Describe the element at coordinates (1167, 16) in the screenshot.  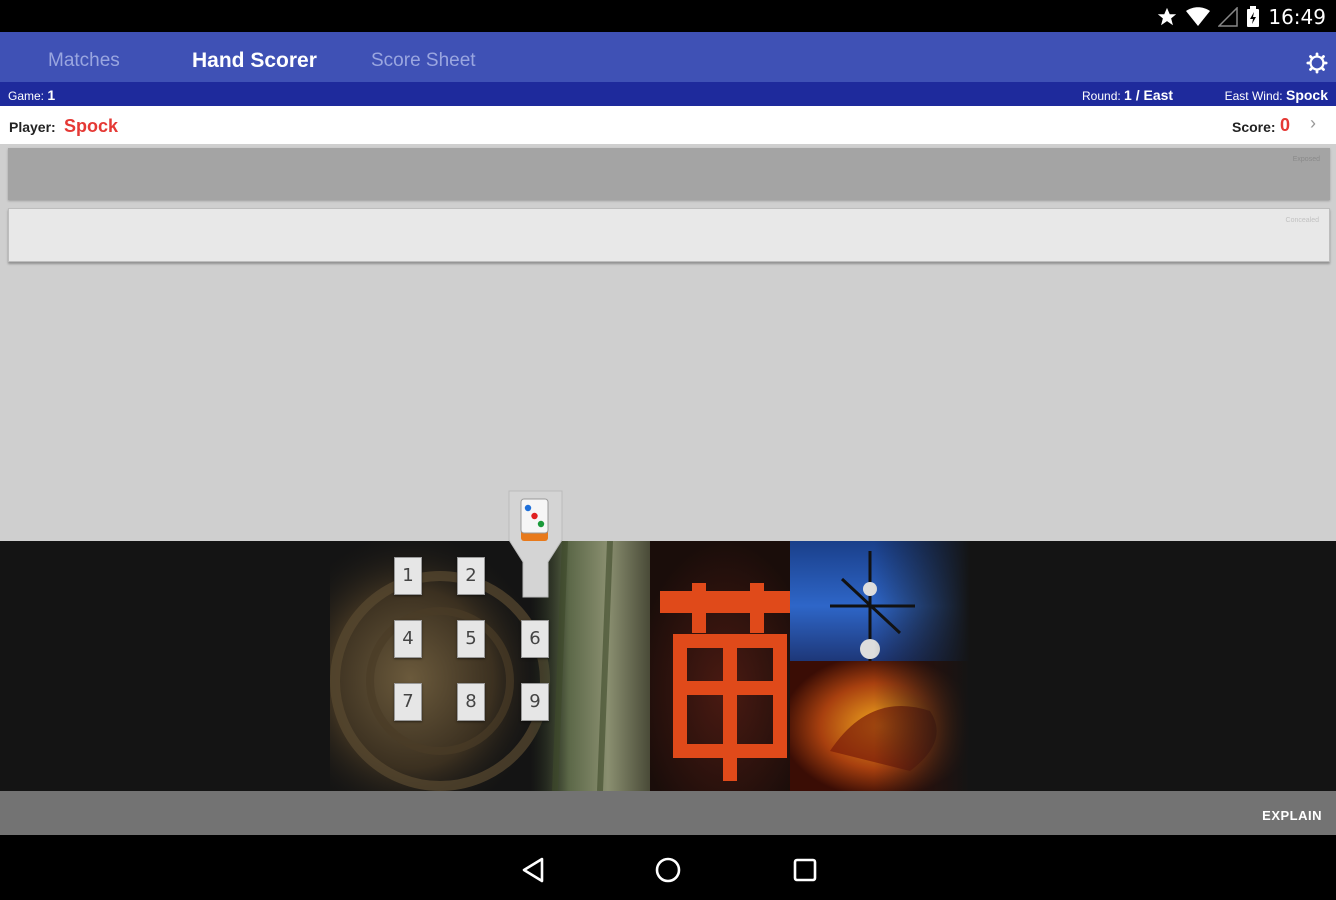
I see `star-icon` at that location.